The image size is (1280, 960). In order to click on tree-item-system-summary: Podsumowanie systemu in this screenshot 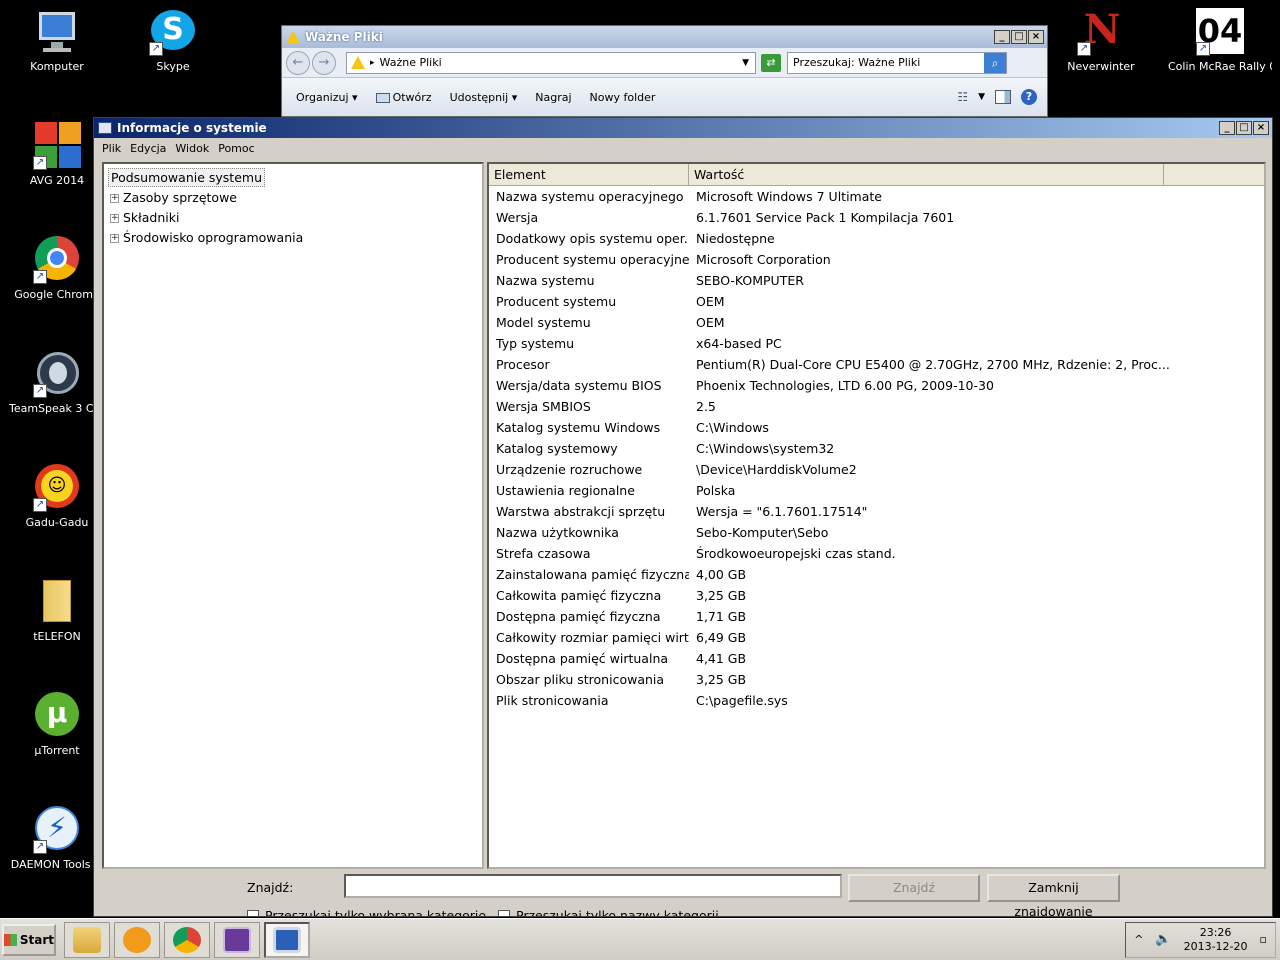, I will do `click(293, 178)`.